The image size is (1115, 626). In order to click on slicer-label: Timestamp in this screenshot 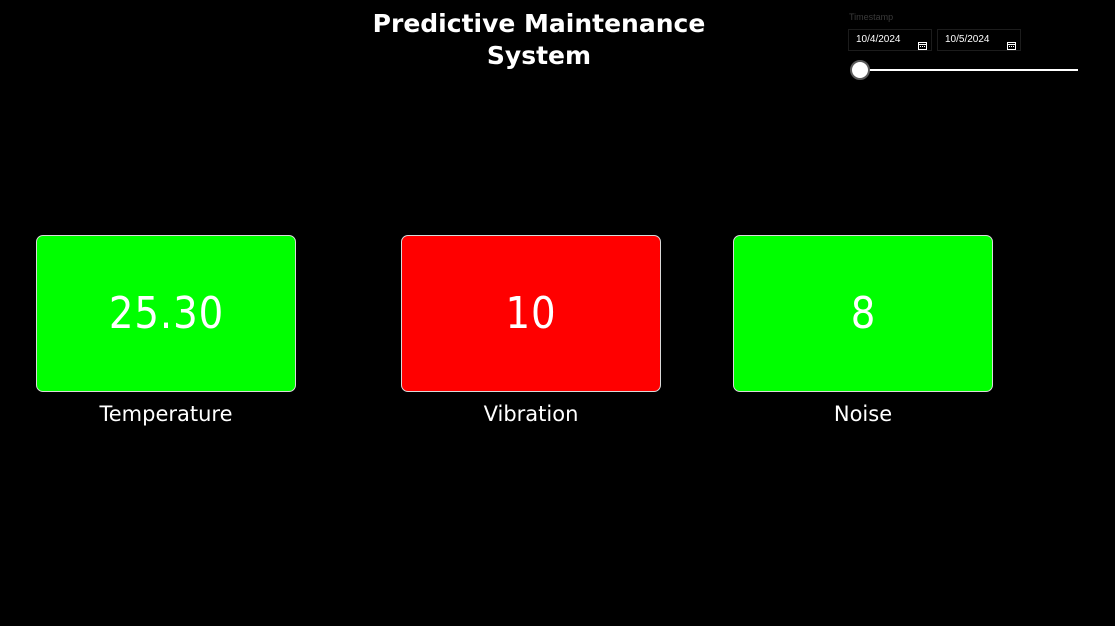, I will do `click(871, 17)`.